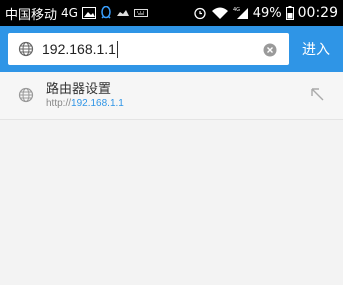 The height and width of the screenshot is (285, 343). What do you see at coordinates (123, 13) in the screenshot?
I see `cloud-icon` at bounding box center [123, 13].